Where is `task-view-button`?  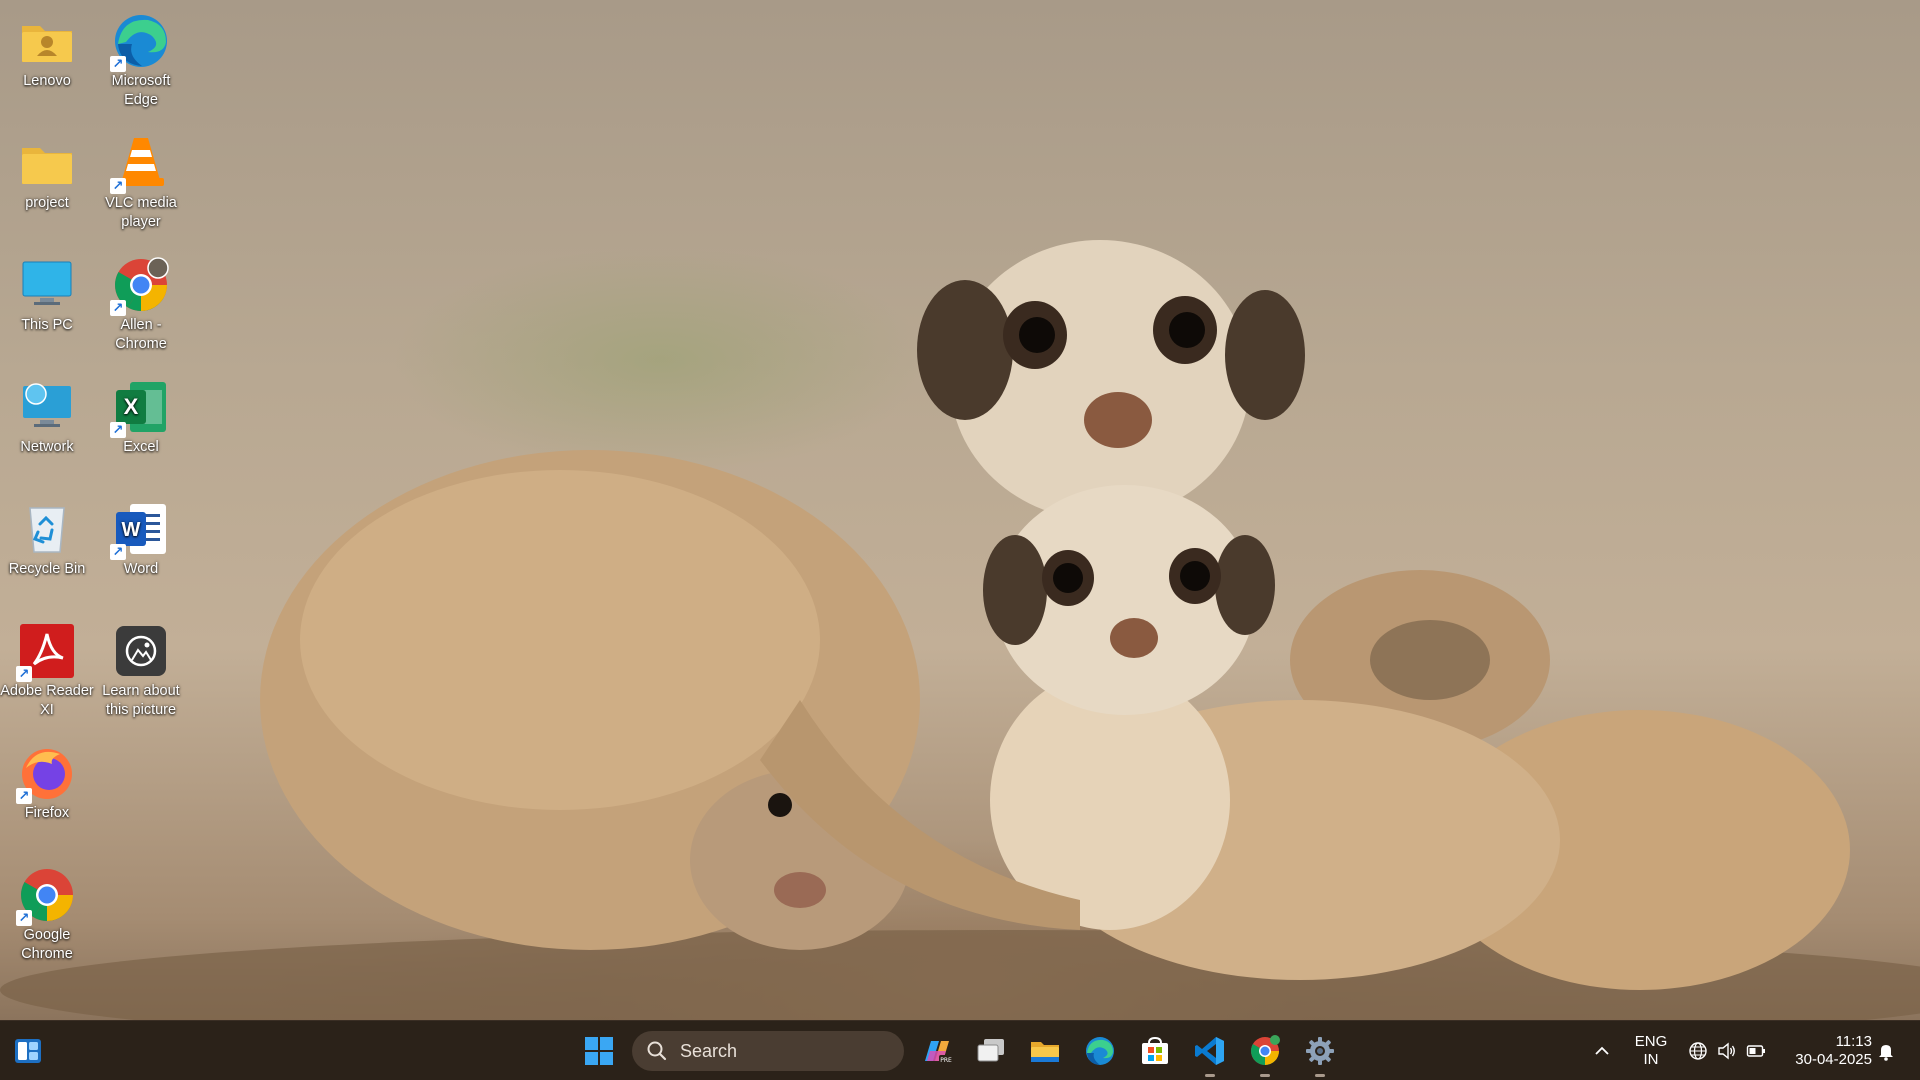 task-view-button is located at coordinates (991, 1051).